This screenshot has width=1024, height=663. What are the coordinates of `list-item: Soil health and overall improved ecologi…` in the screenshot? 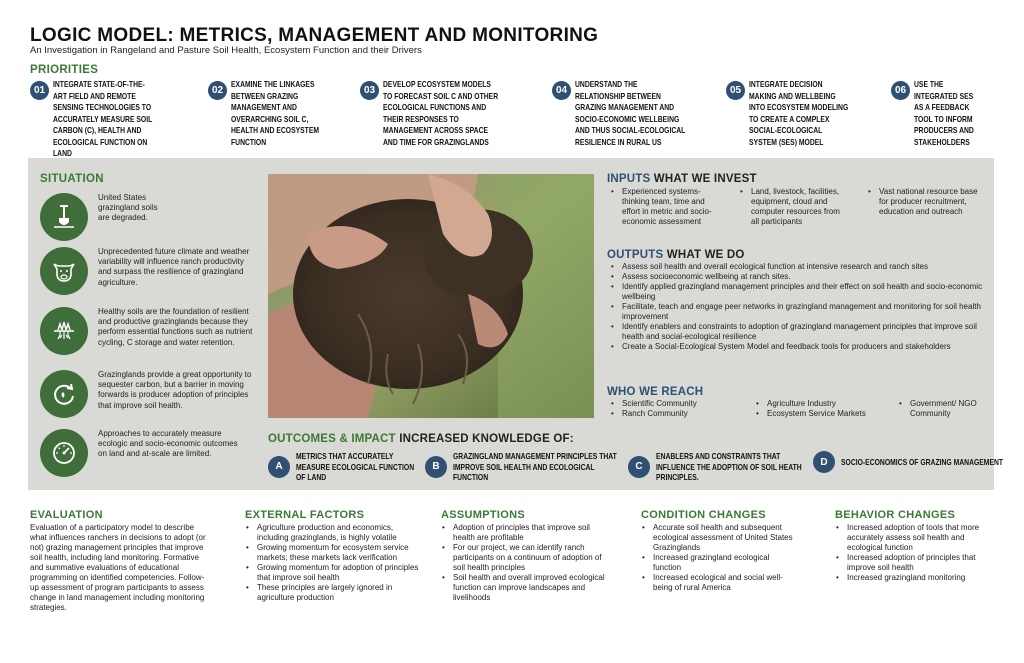 It's located at (526, 588).